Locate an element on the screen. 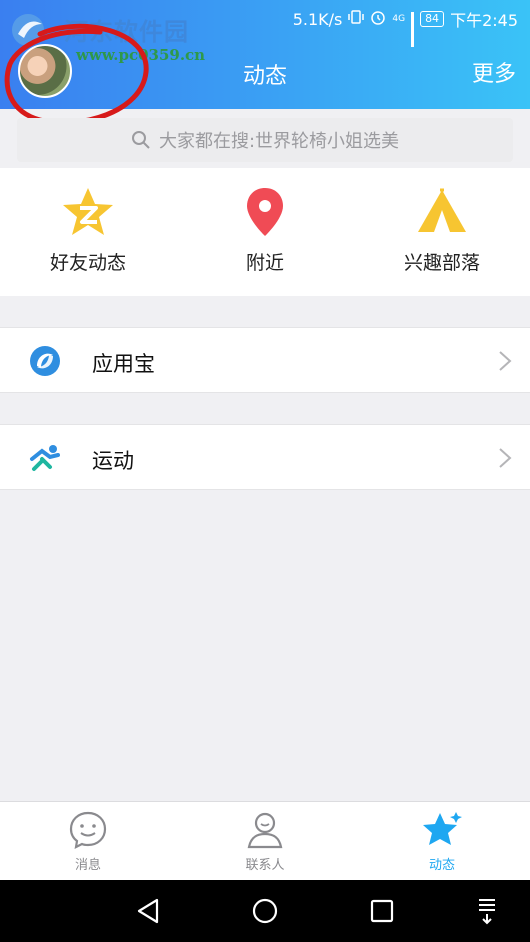 The image size is (530, 942). tab-feed: 动态 is located at coordinates (442, 841).